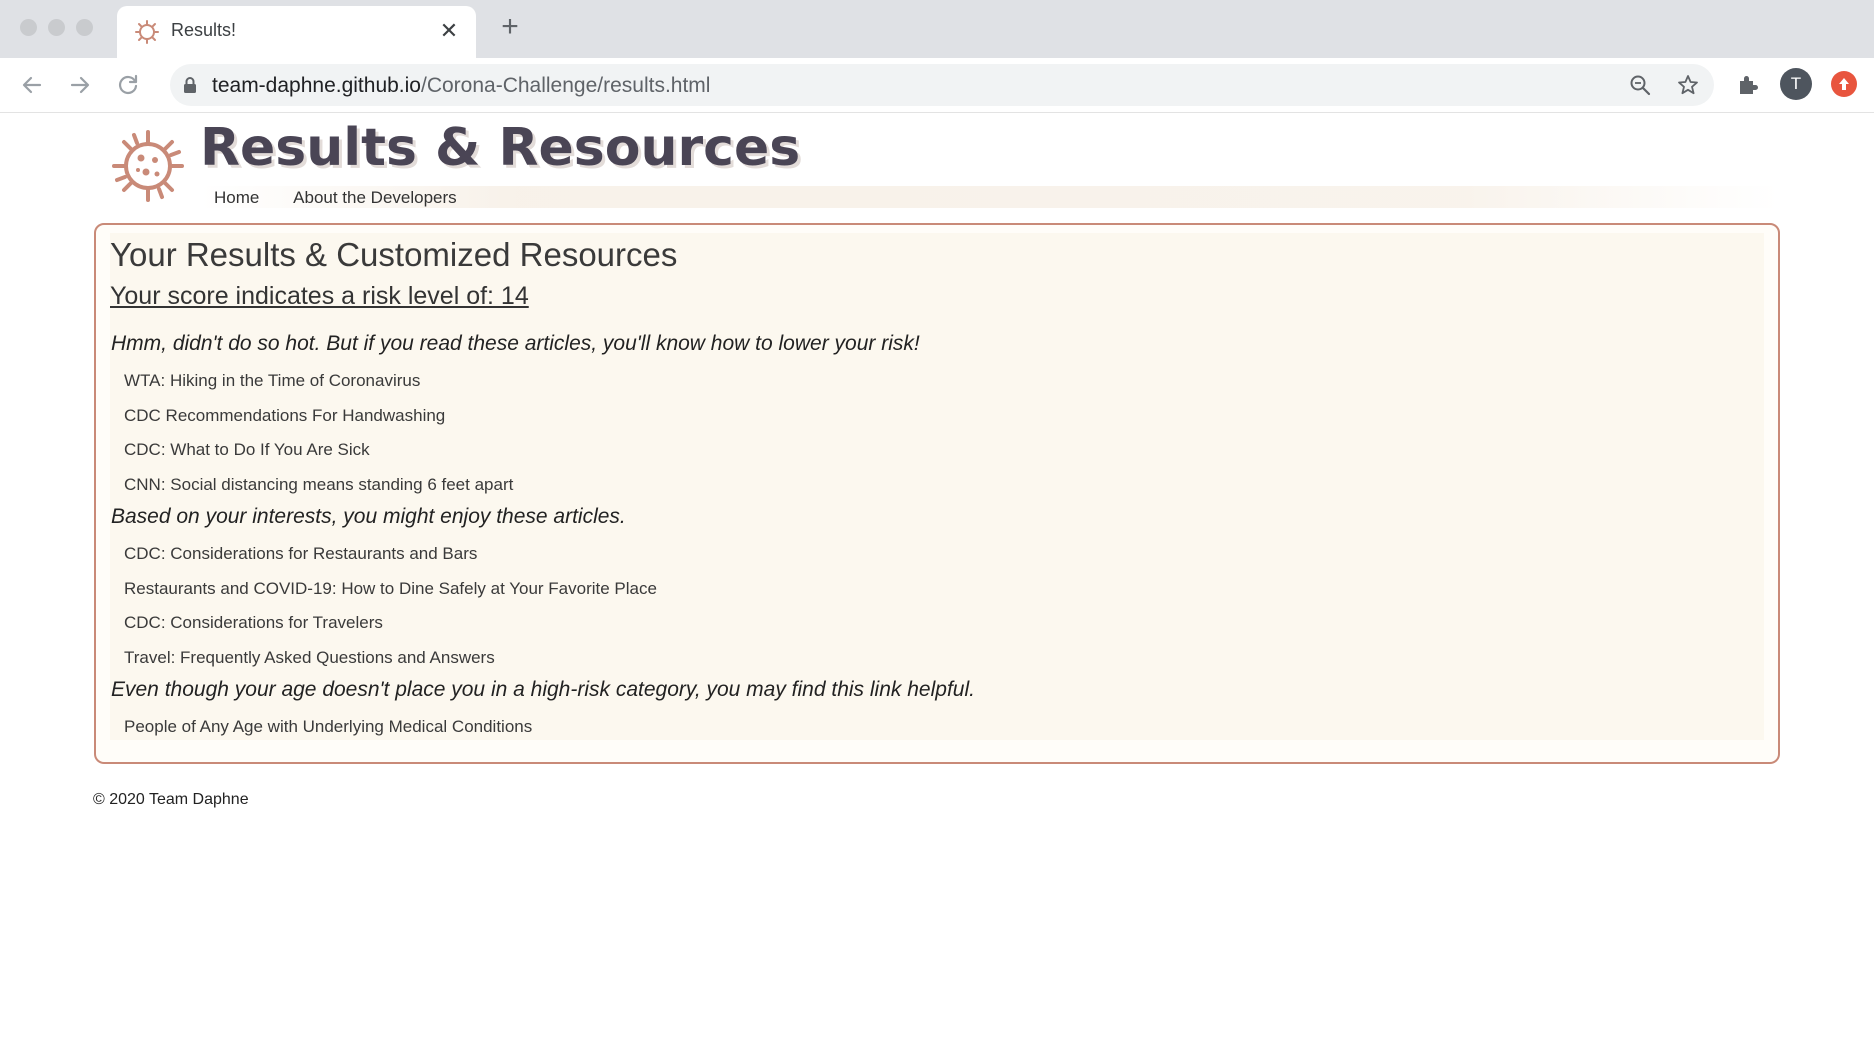 This screenshot has height=1046, width=1874. What do you see at coordinates (937, 29) in the screenshot?
I see `browser-tab-bar: Results! ✕ +` at bounding box center [937, 29].